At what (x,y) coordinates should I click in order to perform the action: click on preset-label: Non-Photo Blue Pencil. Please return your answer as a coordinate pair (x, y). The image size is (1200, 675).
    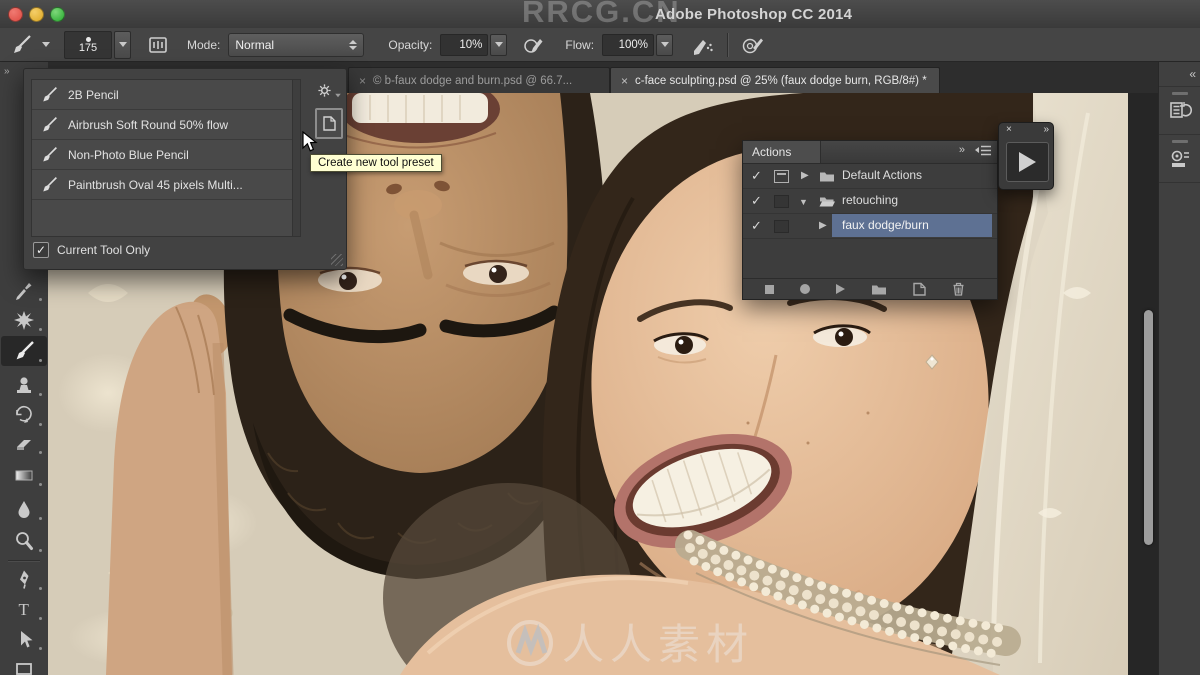
    Looking at the image, I should click on (128, 154).